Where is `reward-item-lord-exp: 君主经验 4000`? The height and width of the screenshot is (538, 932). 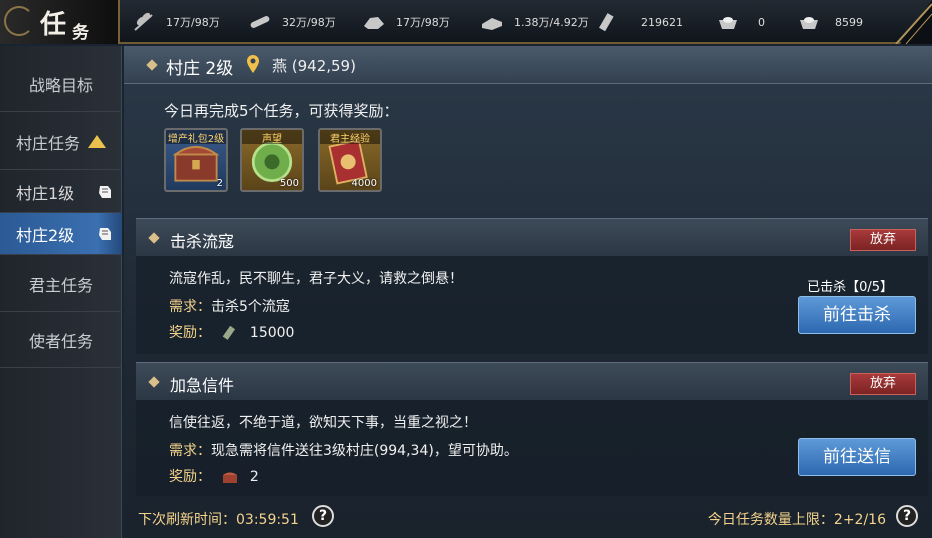 reward-item-lord-exp: 君主经验 4000 is located at coordinates (350, 160).